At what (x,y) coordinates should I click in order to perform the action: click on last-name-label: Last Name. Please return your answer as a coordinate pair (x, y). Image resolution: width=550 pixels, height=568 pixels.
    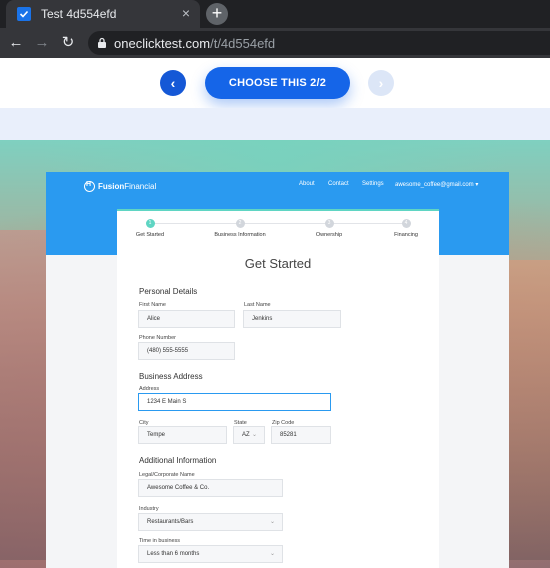
    Looking at the image, I should click on (257, 305).